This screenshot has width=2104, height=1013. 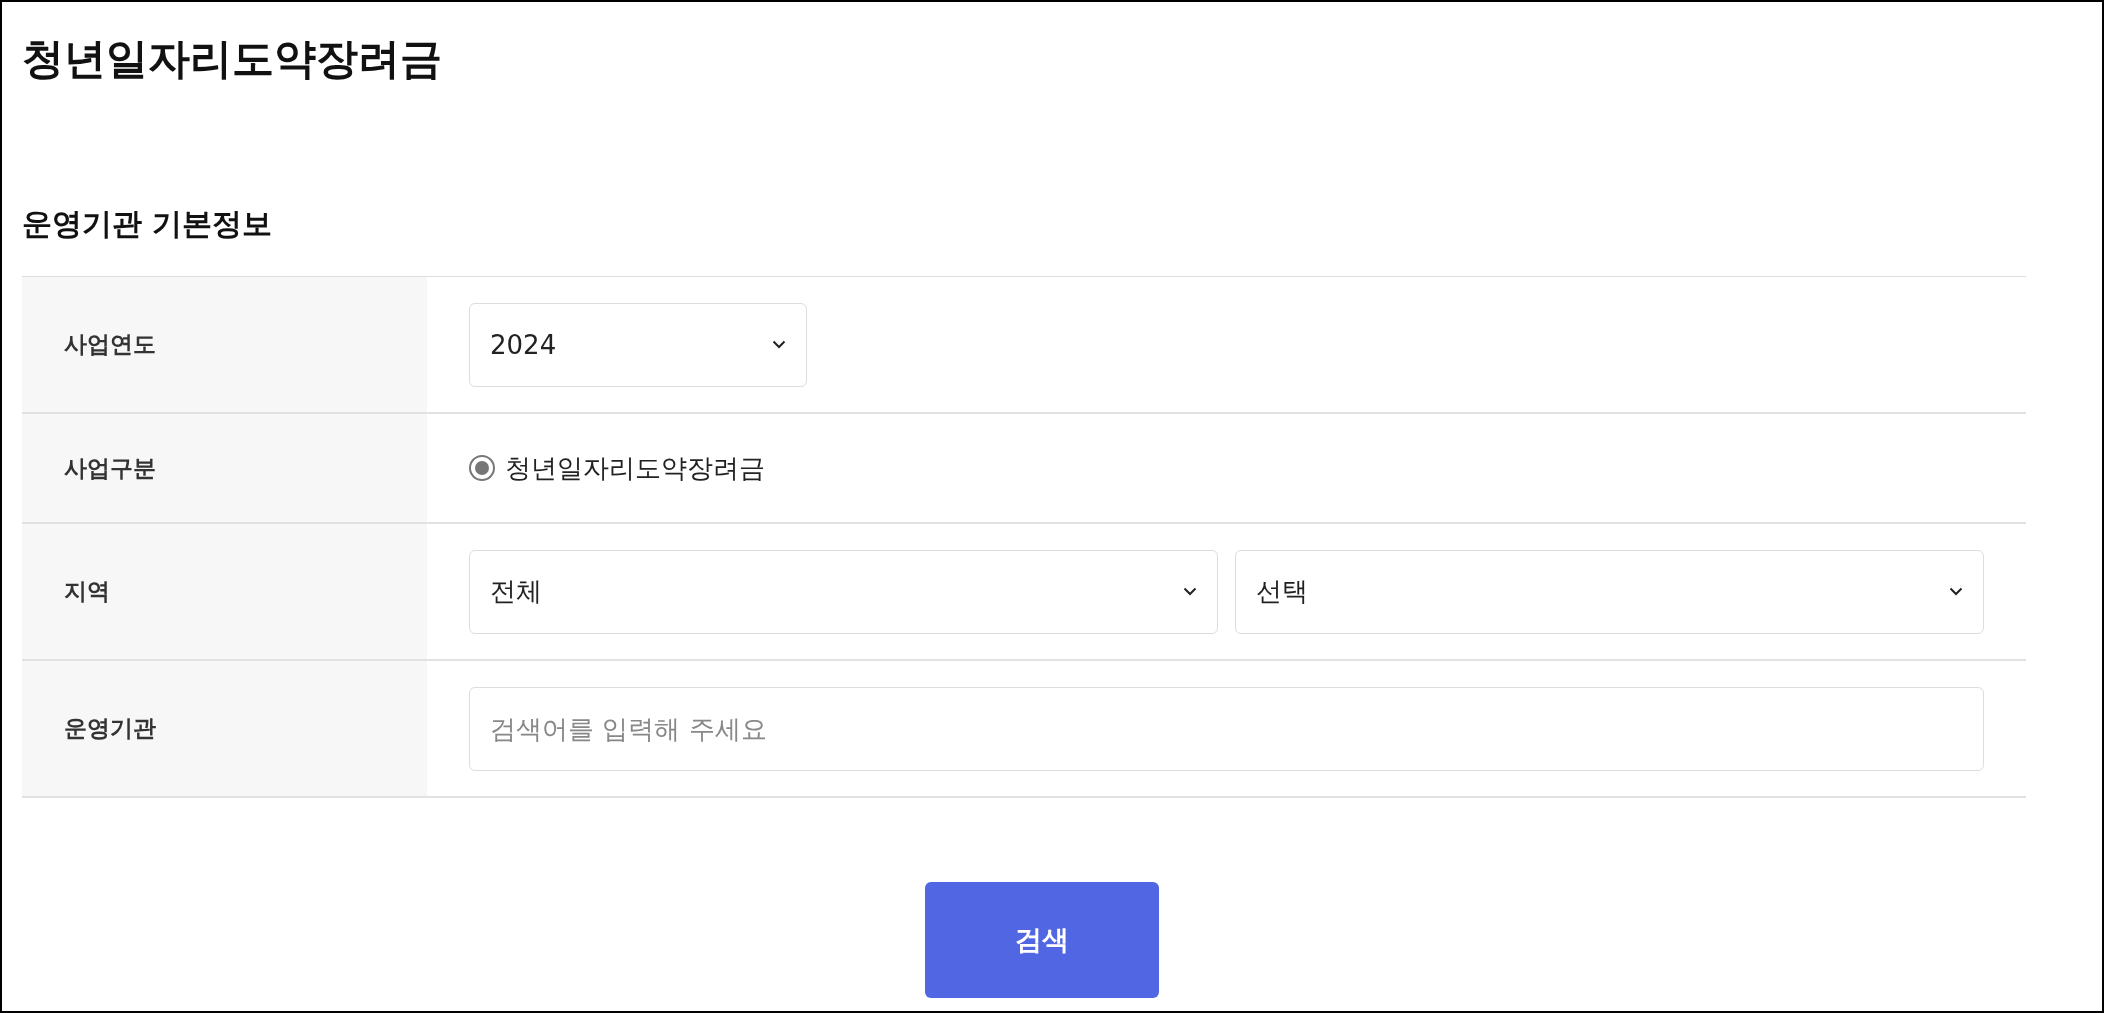 I want to click on dropdown: 선택, so click(x=1609, y=591).